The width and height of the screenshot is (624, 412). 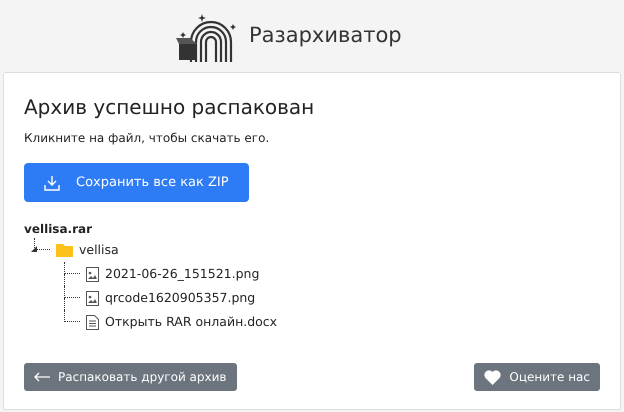 What do you see at coordinates (42, 377) in the screenshot?
I see `arrow-left-icon` at bounding box center [42, 377].